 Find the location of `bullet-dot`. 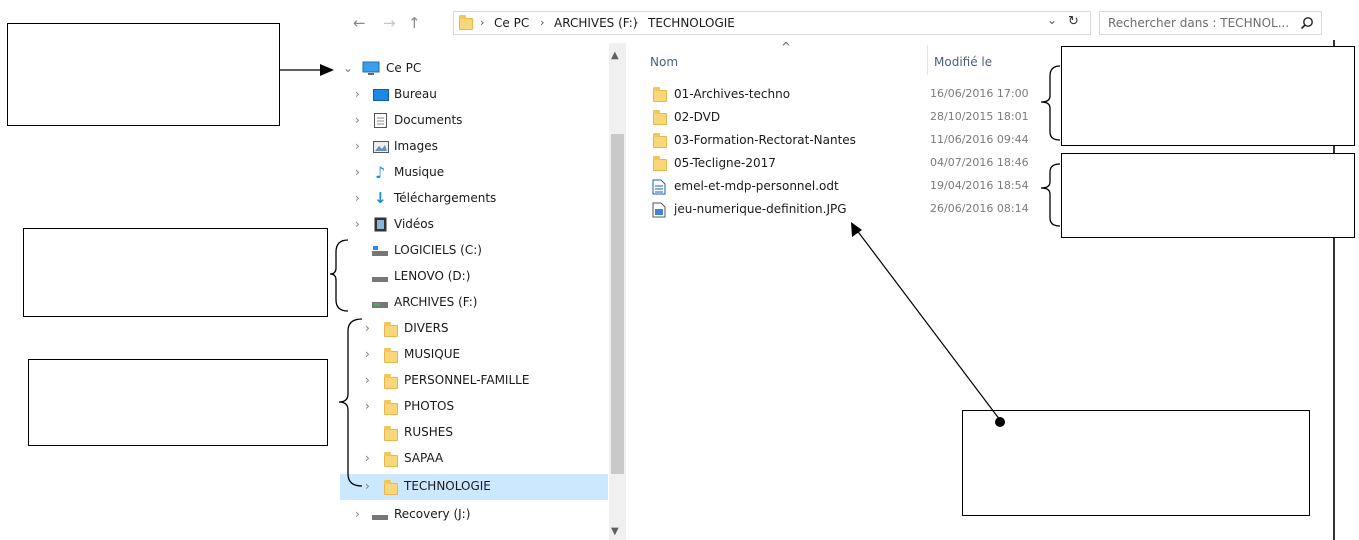

bullet-dot is located at coordinates (1000, 422).